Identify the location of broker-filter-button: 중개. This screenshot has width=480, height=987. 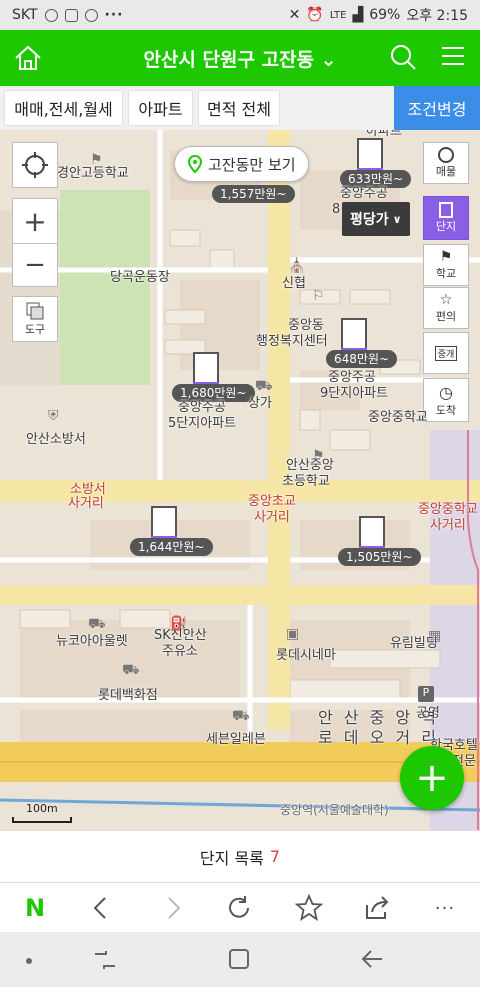
(446, 353).